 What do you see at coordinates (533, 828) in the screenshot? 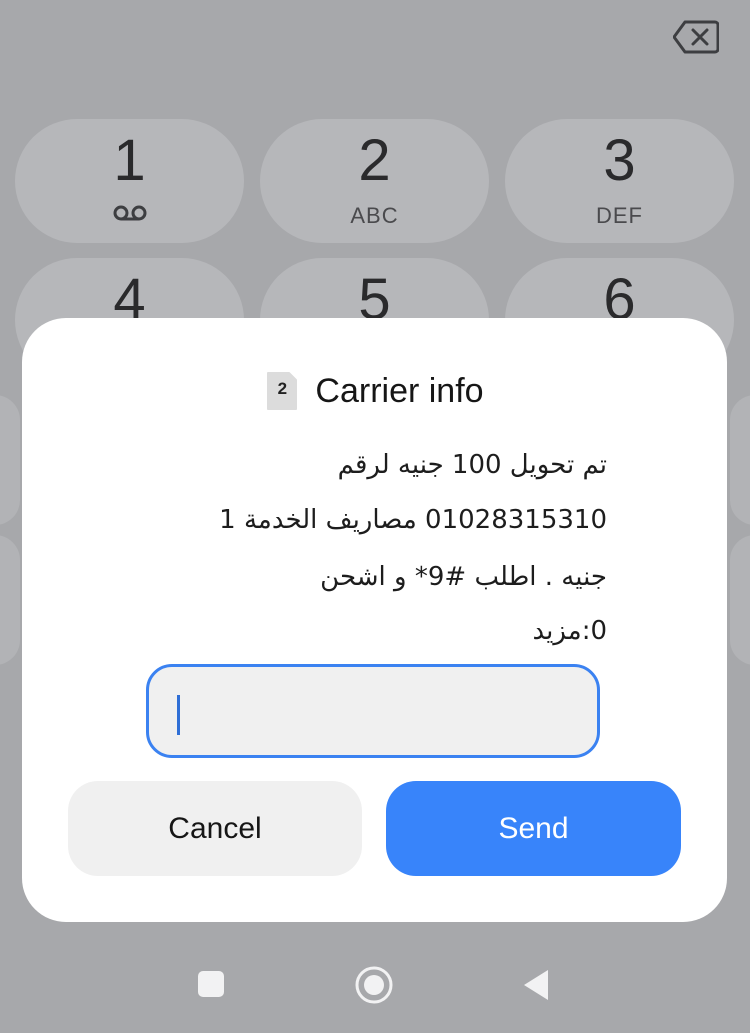
I see `send-button: Send` at bounding box center [533, 828].